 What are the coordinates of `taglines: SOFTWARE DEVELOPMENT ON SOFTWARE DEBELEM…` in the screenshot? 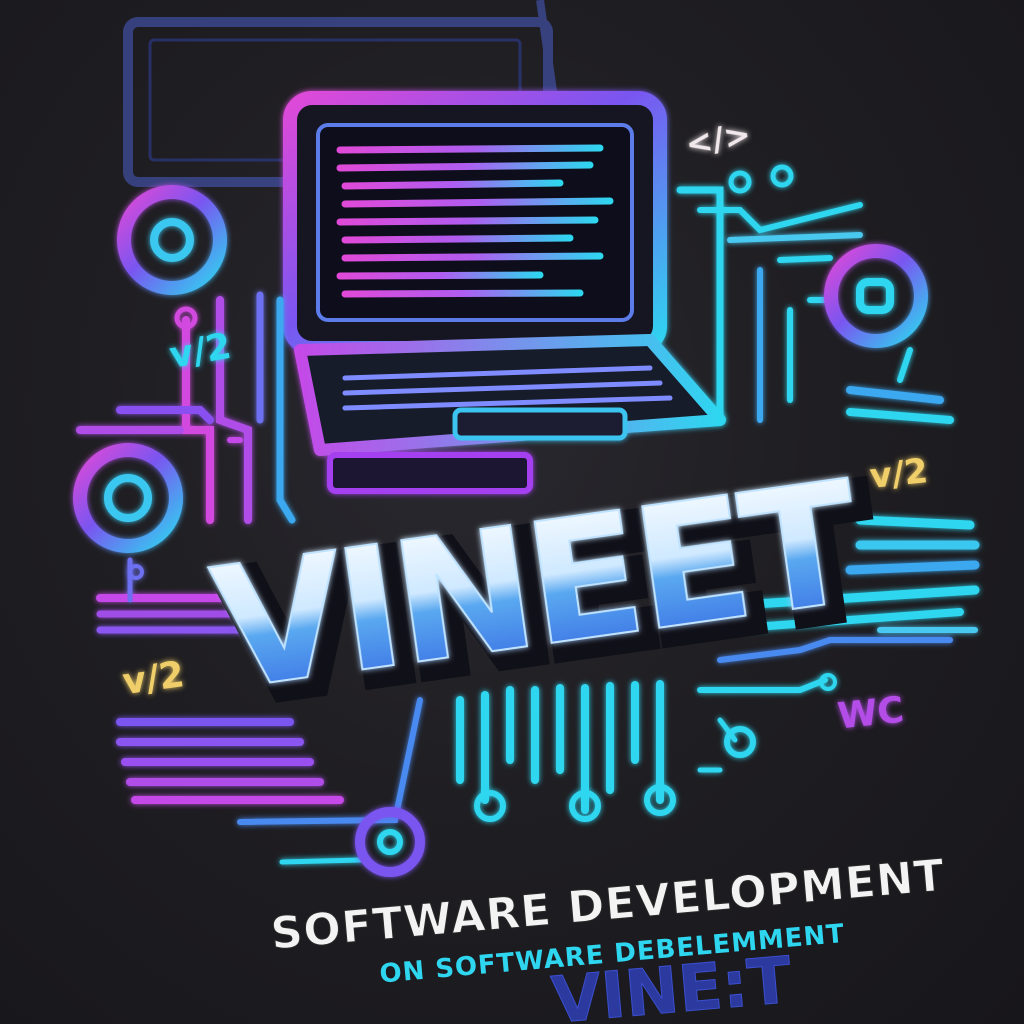 It's located at (607, 937).